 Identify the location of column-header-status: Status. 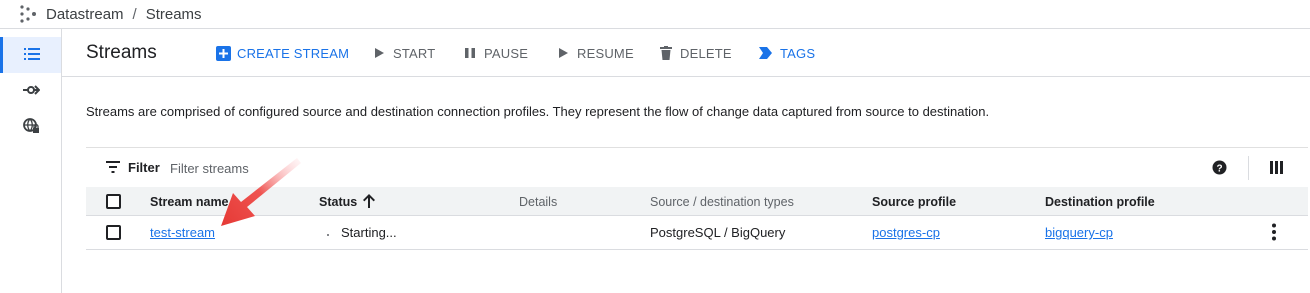
(338, 202).